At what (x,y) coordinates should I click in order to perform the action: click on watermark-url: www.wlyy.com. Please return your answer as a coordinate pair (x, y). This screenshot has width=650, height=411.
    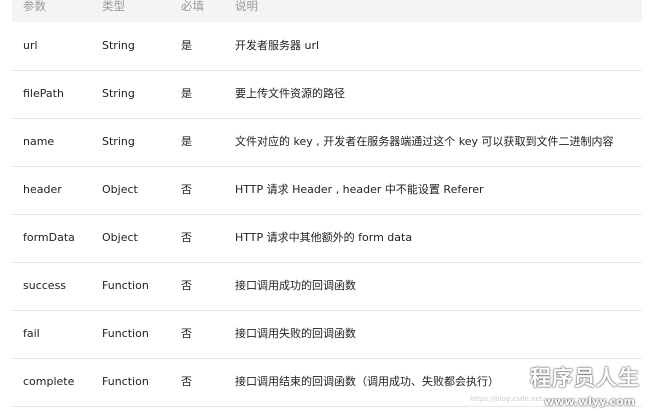
    Looking at the image, I should click on (589, 401).